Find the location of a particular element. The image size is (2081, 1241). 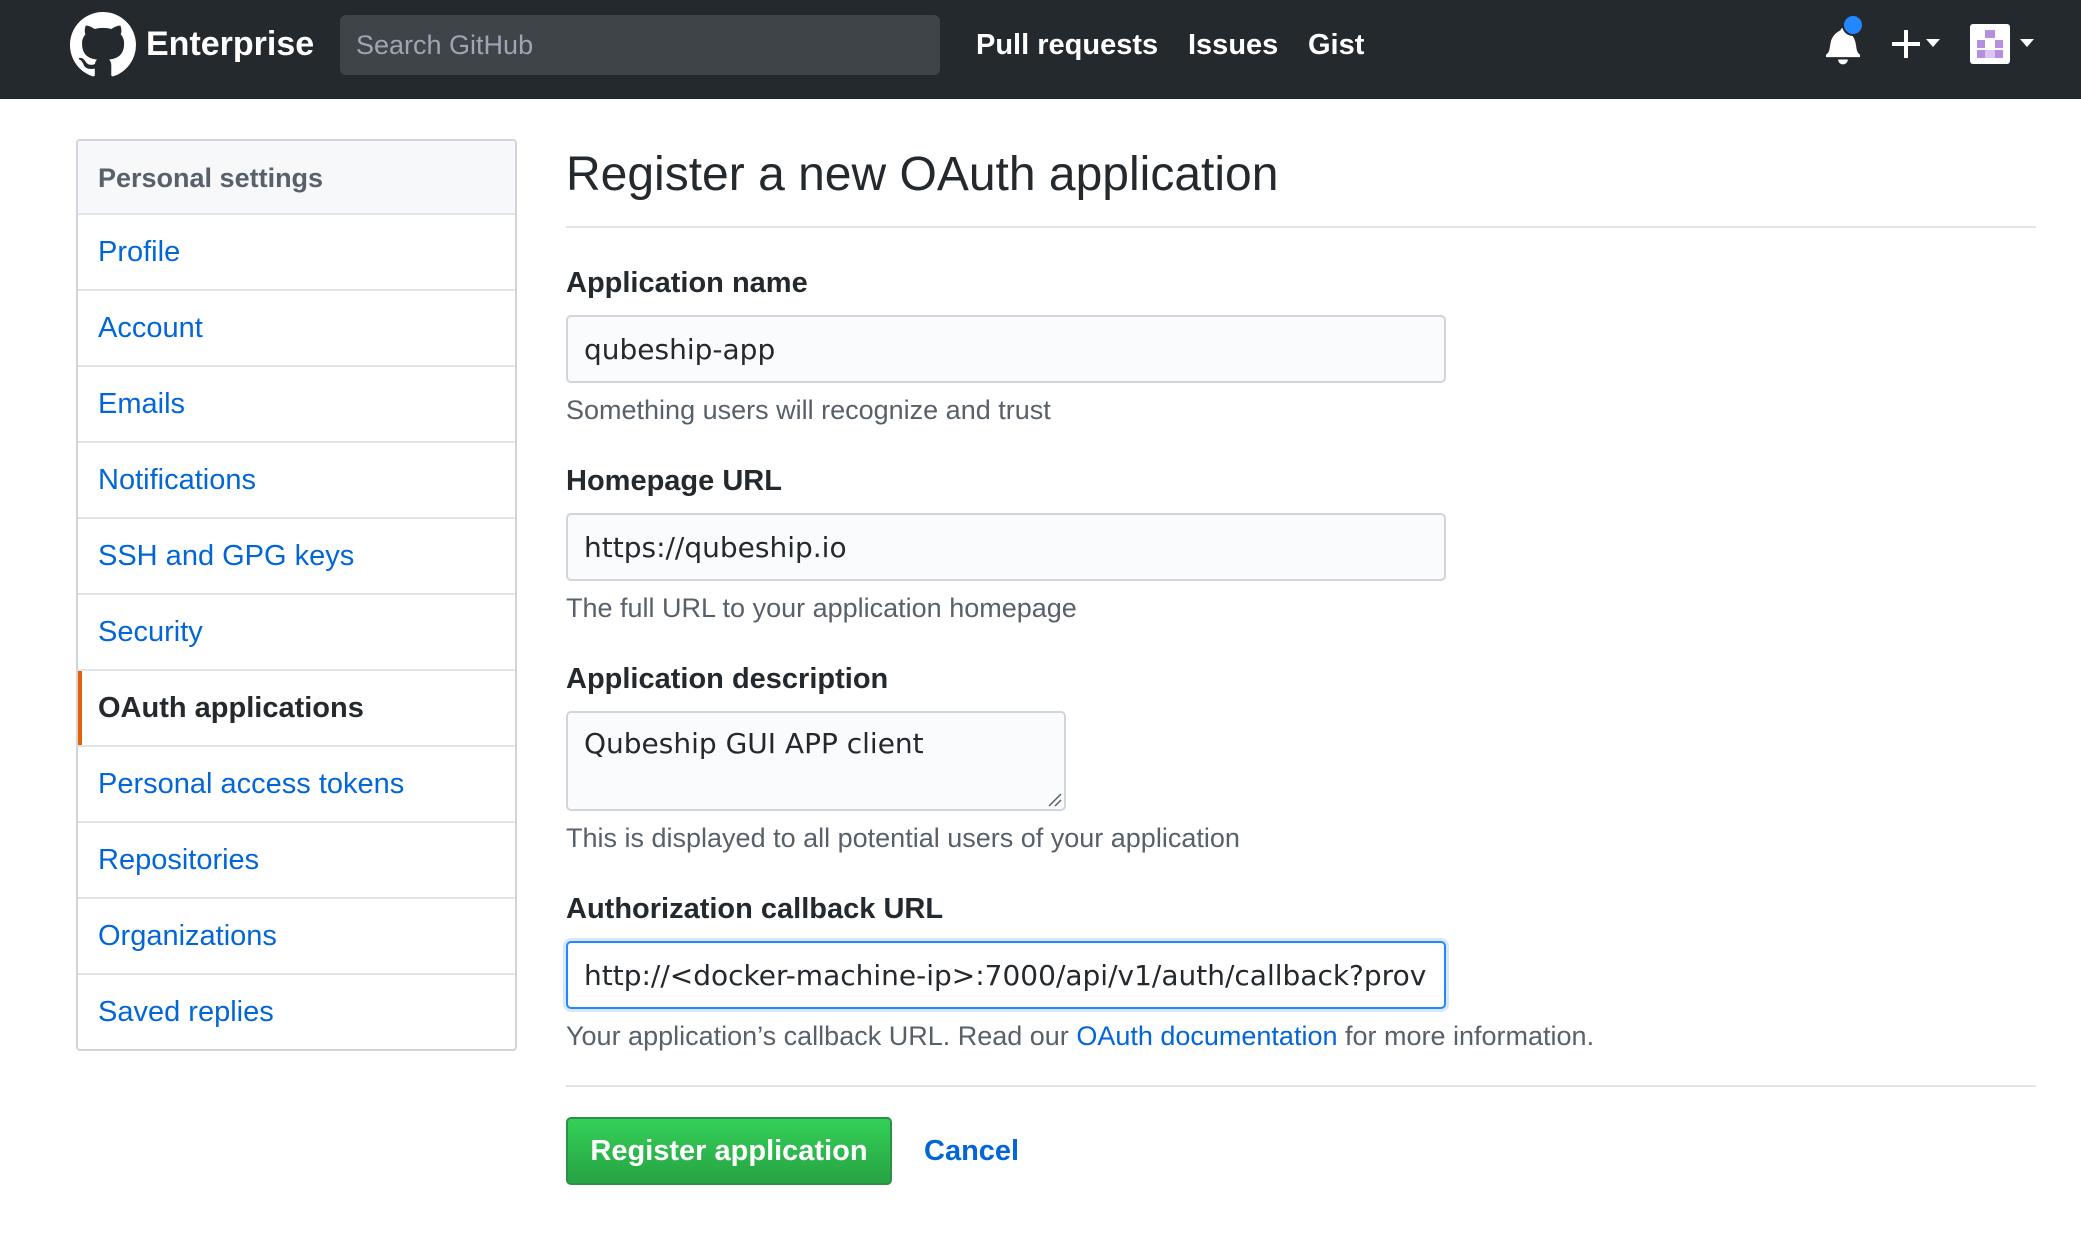

avatar-dropdown is located at coordinates (2005, 44).